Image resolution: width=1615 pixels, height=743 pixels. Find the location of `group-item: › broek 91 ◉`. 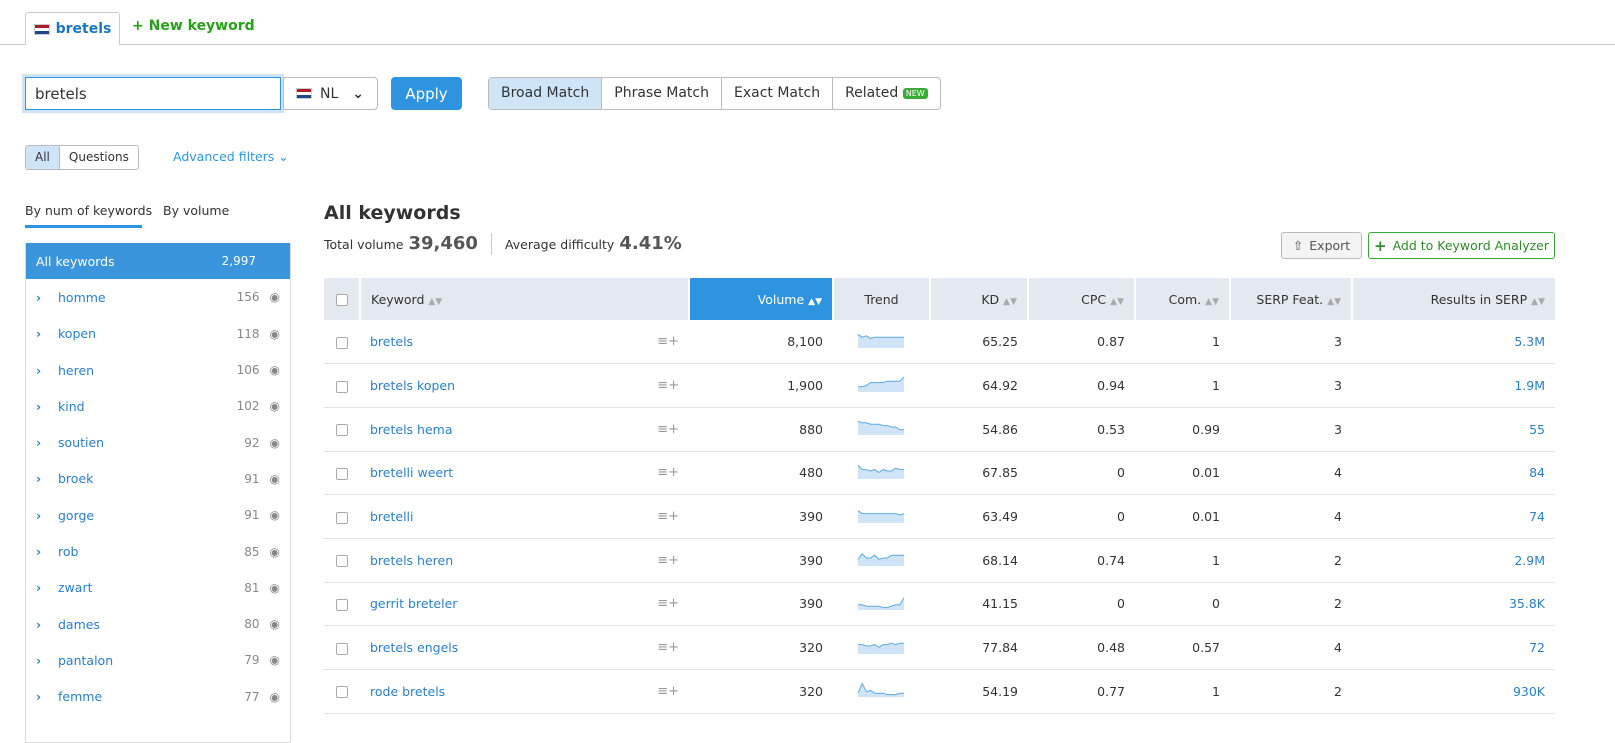

group-item: › broek 91 ◉ is located at coordinates (158, 479).